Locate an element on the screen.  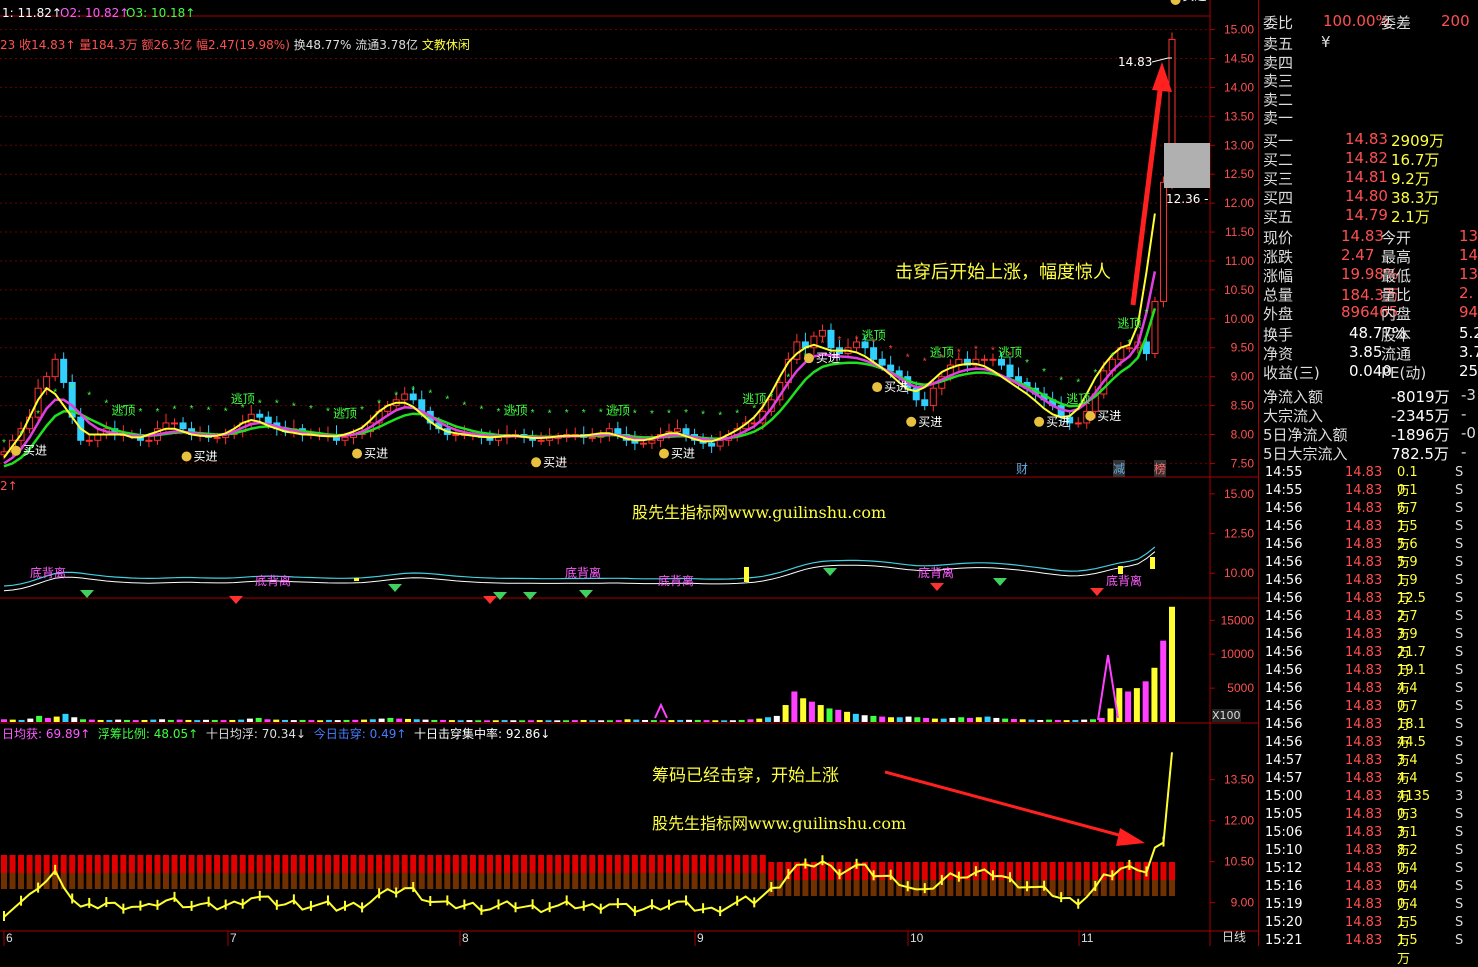
price-last-label: 14.83 is located at coordinates (1135, 62).